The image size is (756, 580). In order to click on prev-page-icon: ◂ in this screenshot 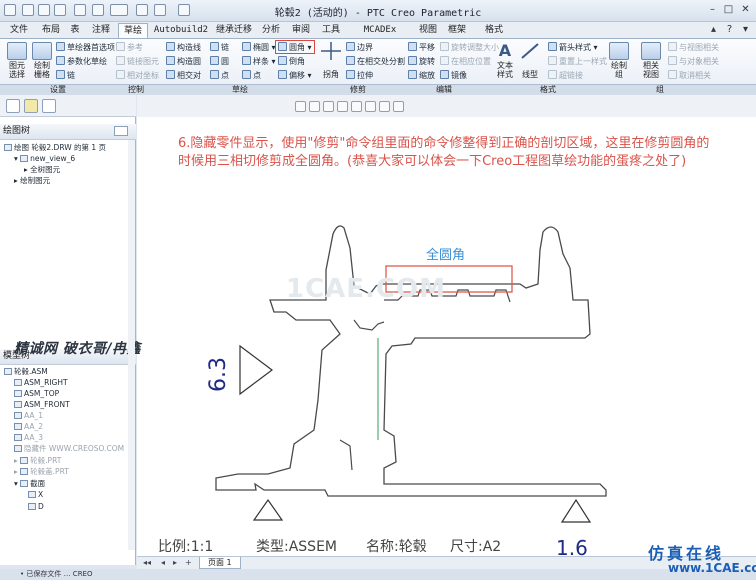, I will do `click(163, 562)`.